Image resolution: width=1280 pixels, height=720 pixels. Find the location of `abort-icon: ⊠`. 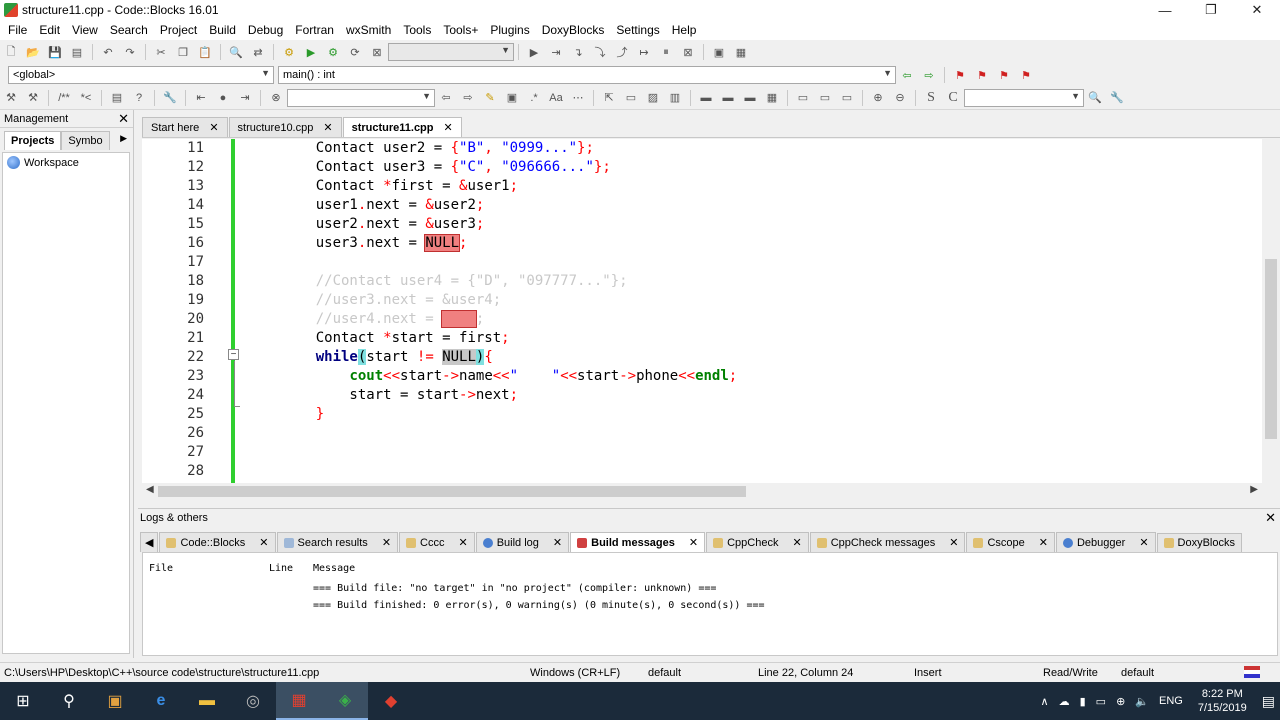

abort-icon: ⊠ is located at coordinates (377, 52).